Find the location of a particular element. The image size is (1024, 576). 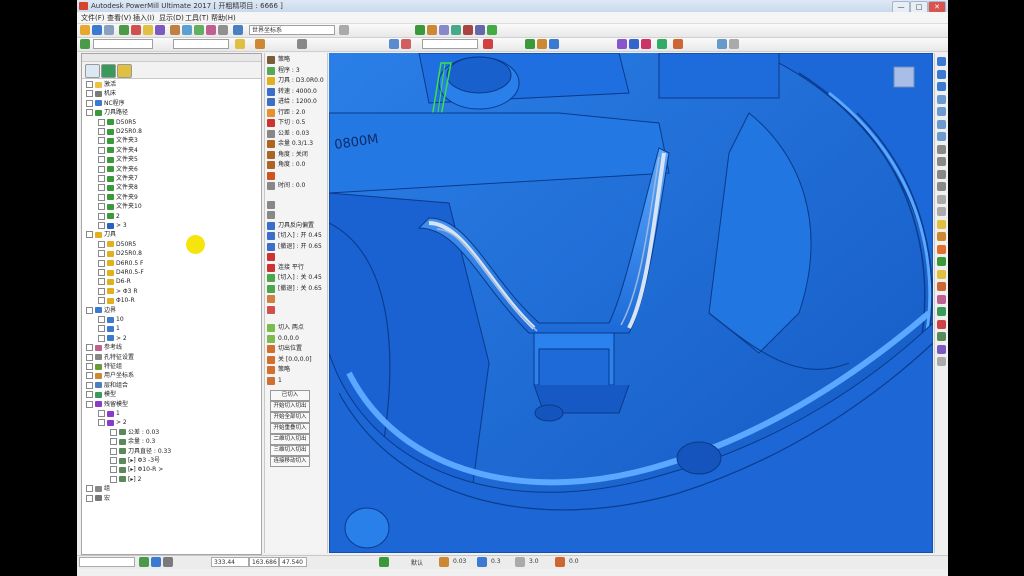

tree-item: 刀具路径 is located at coordinates (107, 112).